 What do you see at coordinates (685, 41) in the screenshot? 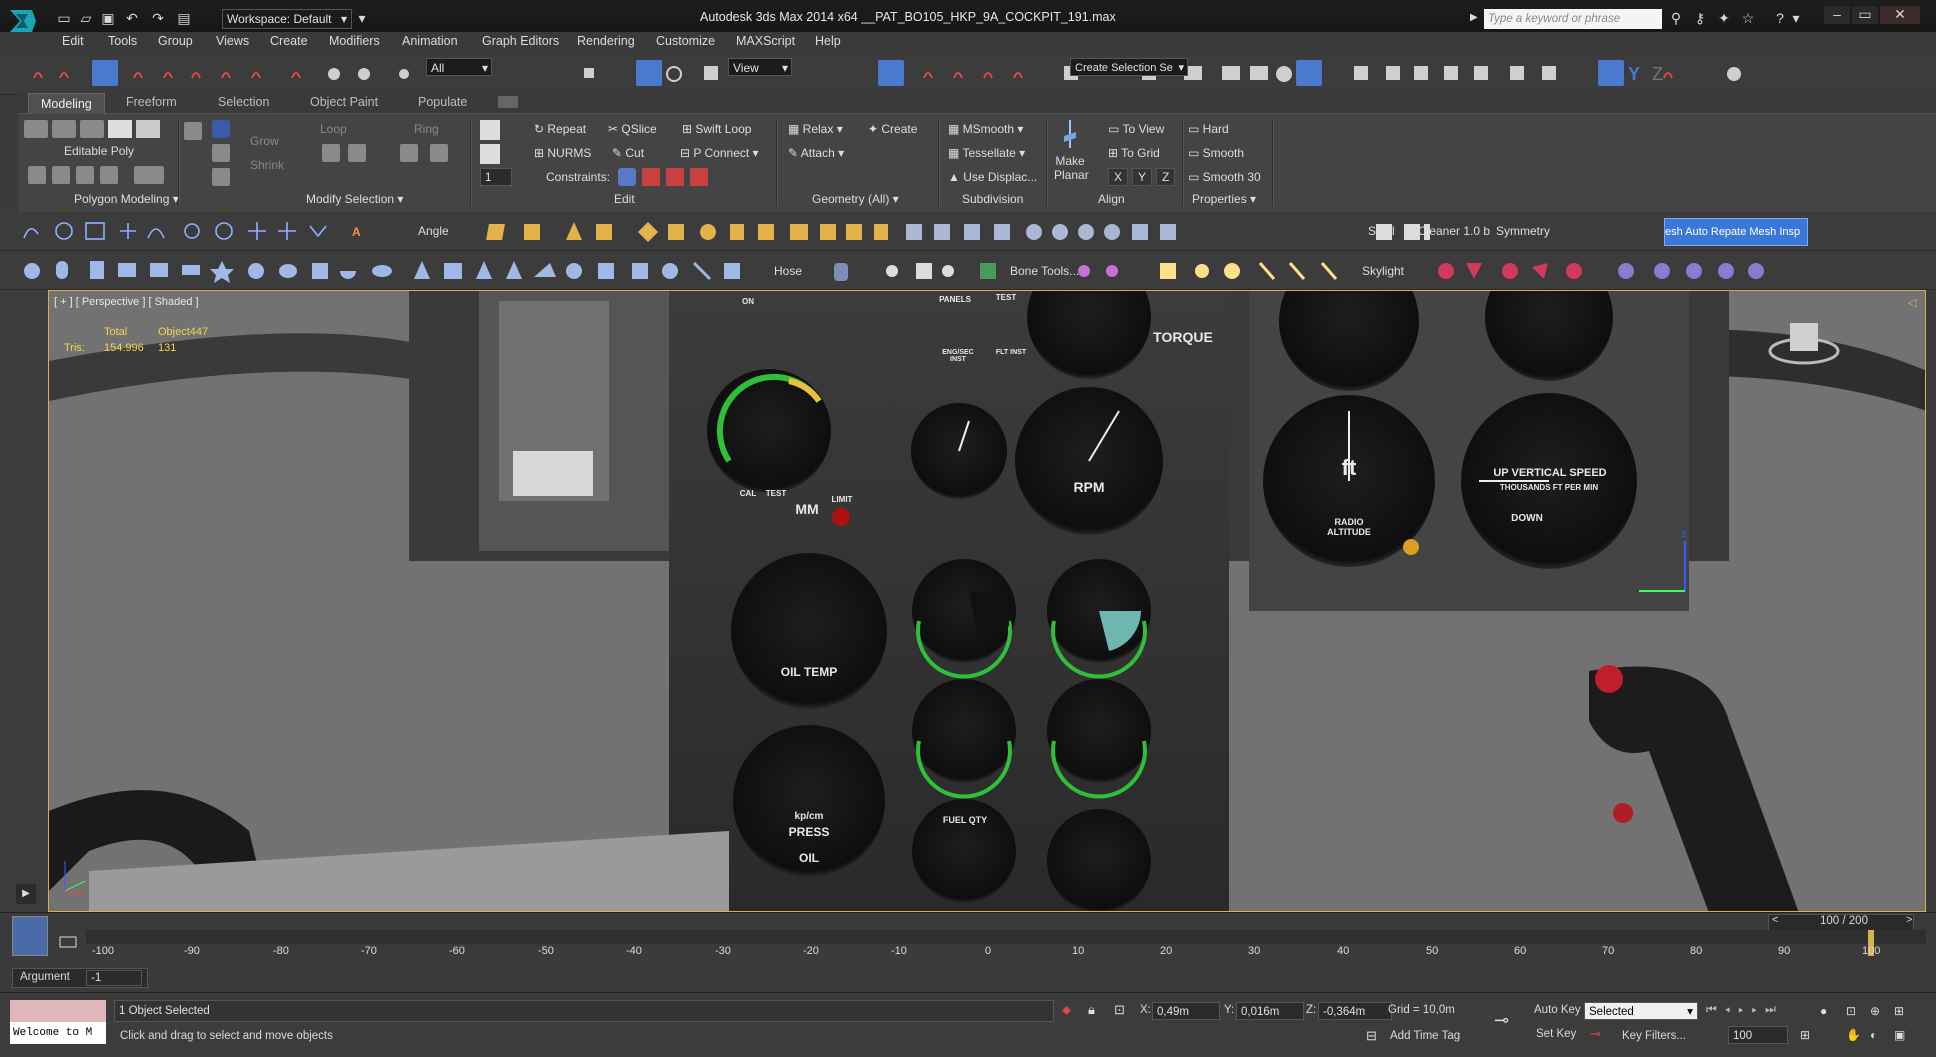
I see `menu-customize: Customize` at bounding box center [685, 41].